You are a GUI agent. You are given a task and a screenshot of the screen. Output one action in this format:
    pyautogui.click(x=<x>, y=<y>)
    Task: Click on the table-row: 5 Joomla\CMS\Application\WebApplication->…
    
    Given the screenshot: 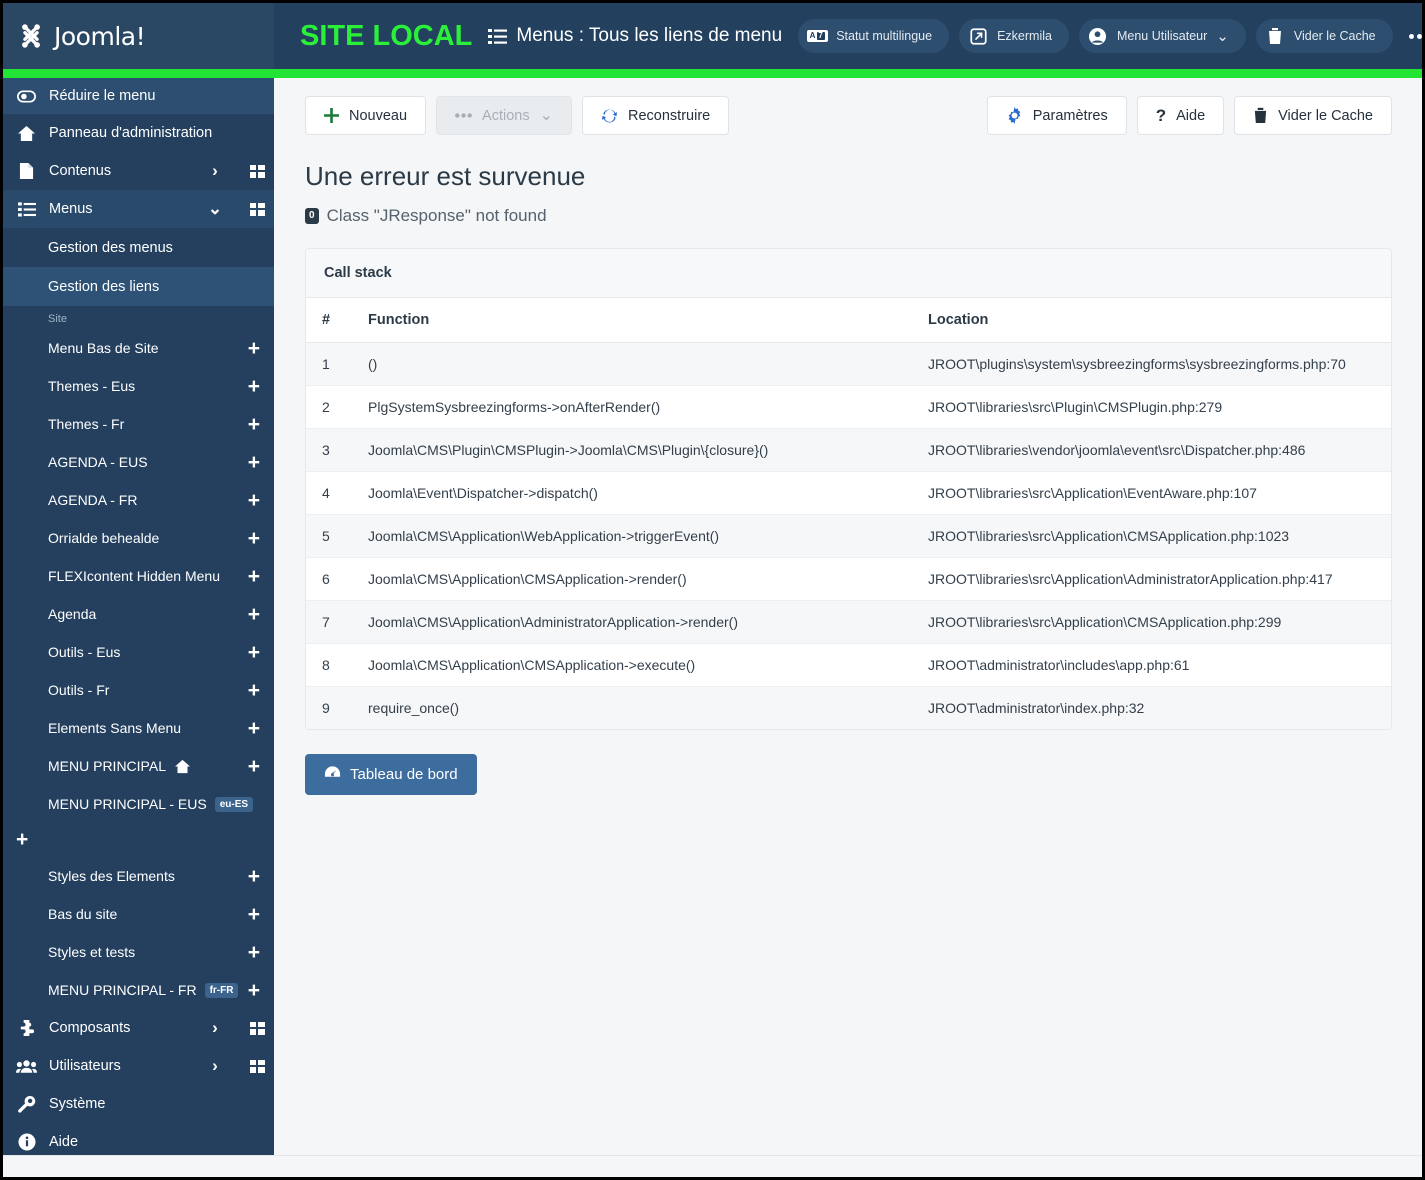 What is the action you would take?
    pyautogui.click(x=848, y=536)
    